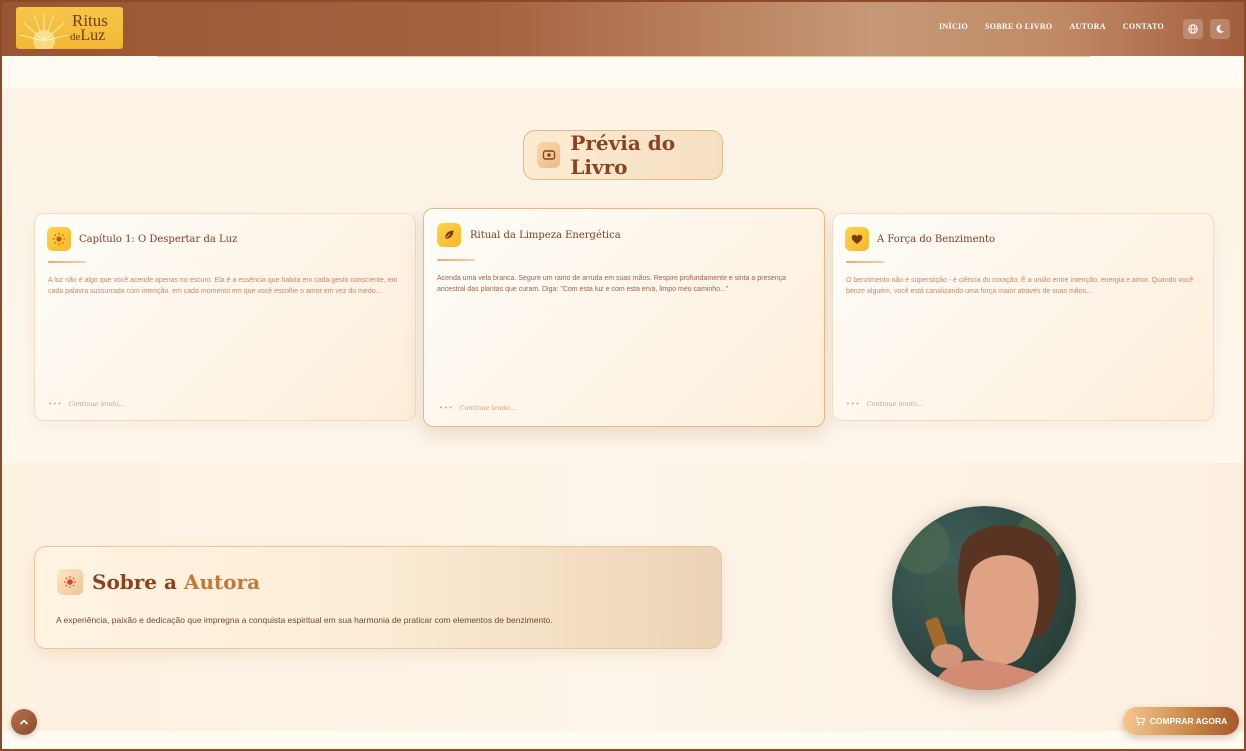  I want to click on moon-icon, so click(1220, 28).